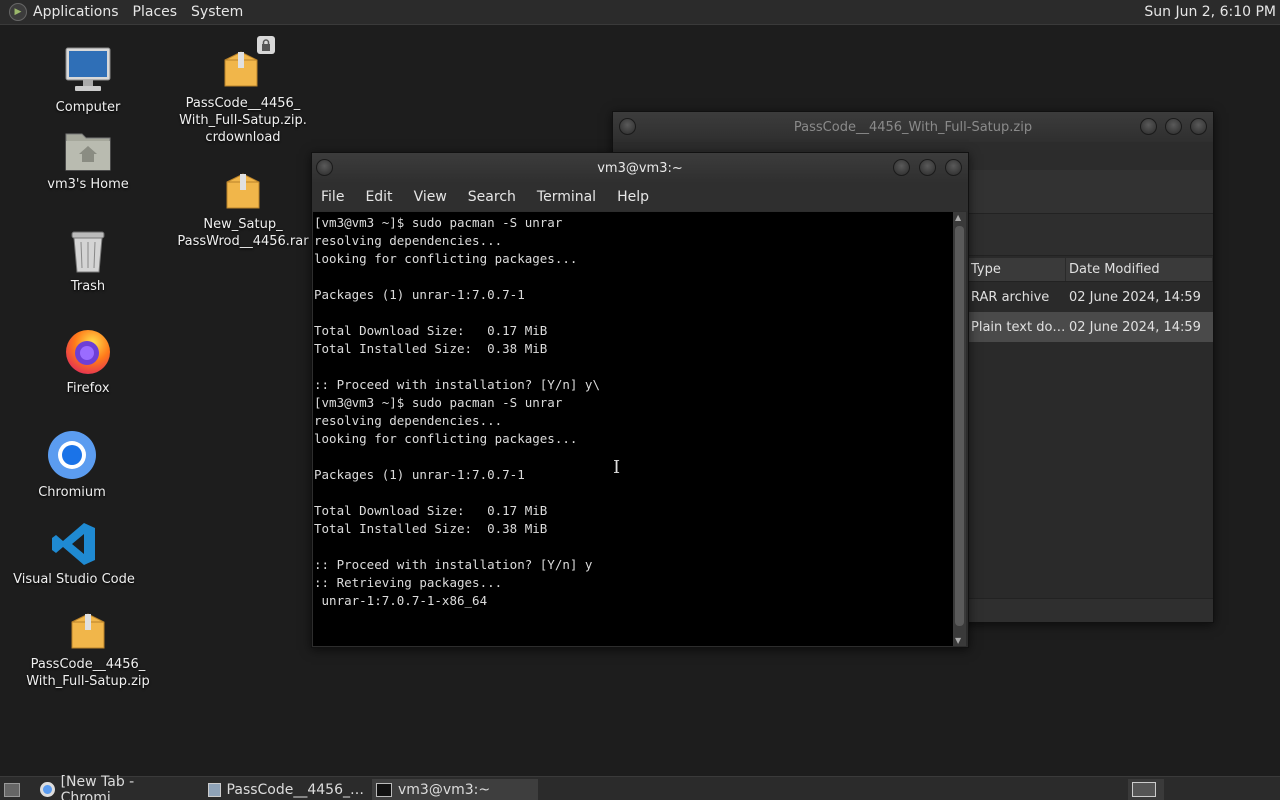 The image size is (1280, 800). I want to click on show-desktop-button, so click(13, 789).